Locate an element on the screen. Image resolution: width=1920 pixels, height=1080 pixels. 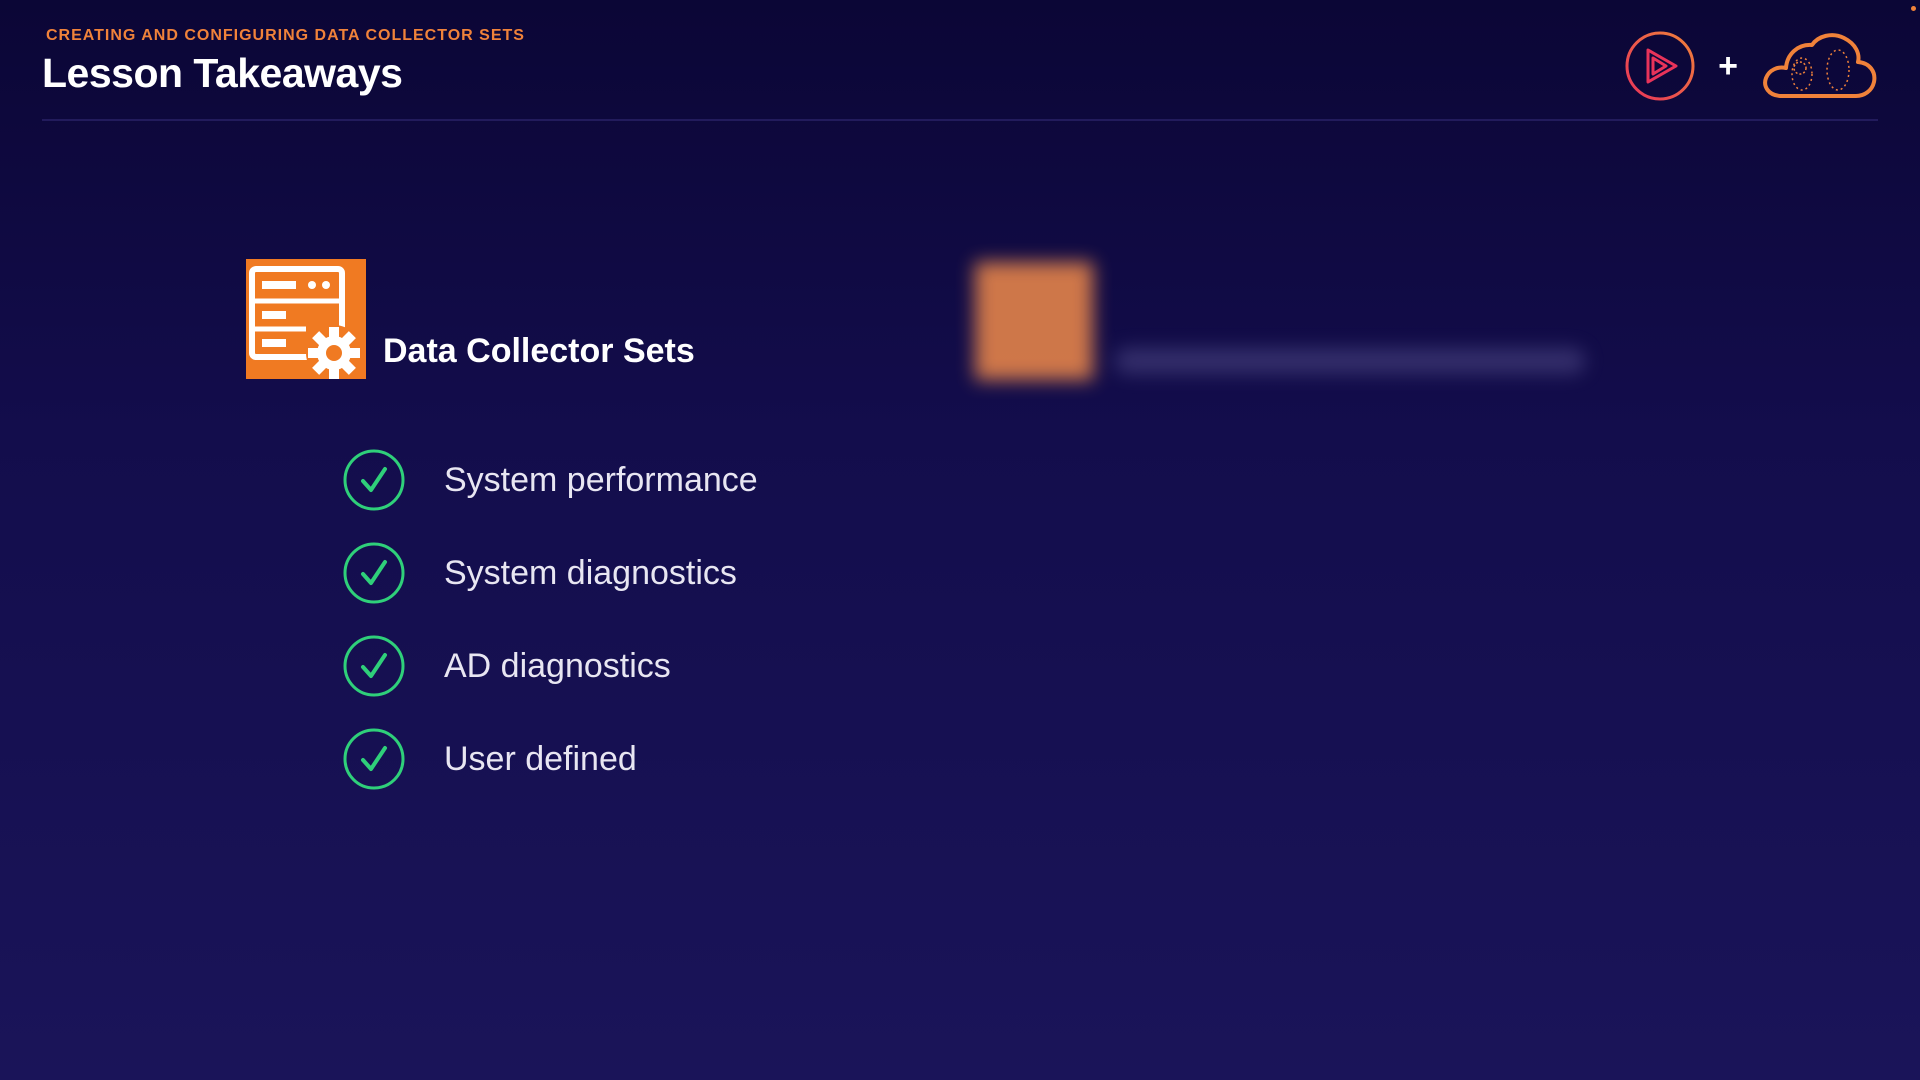
blurred-title is located at coordinates (1350, 361).